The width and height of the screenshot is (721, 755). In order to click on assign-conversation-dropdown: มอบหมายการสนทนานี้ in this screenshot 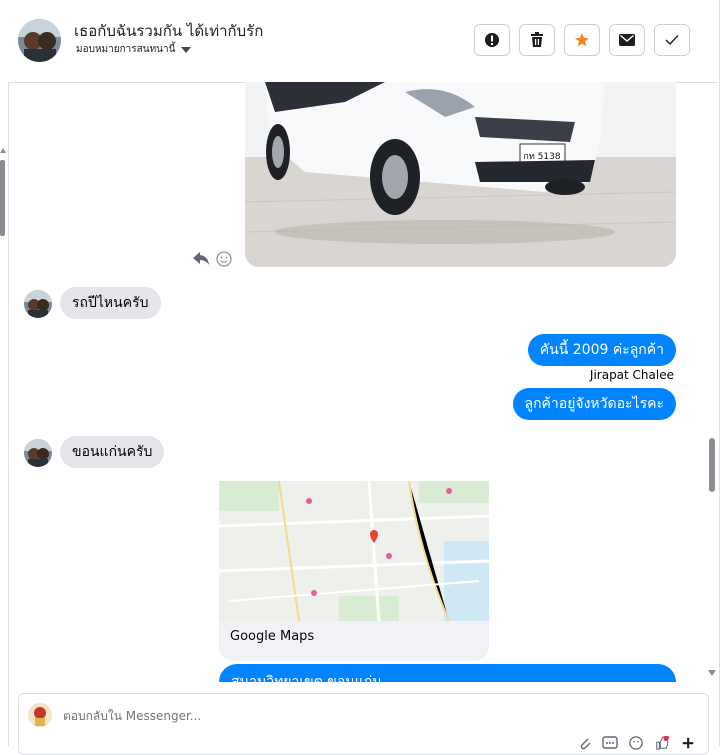, I will do `click(134, 49)`.